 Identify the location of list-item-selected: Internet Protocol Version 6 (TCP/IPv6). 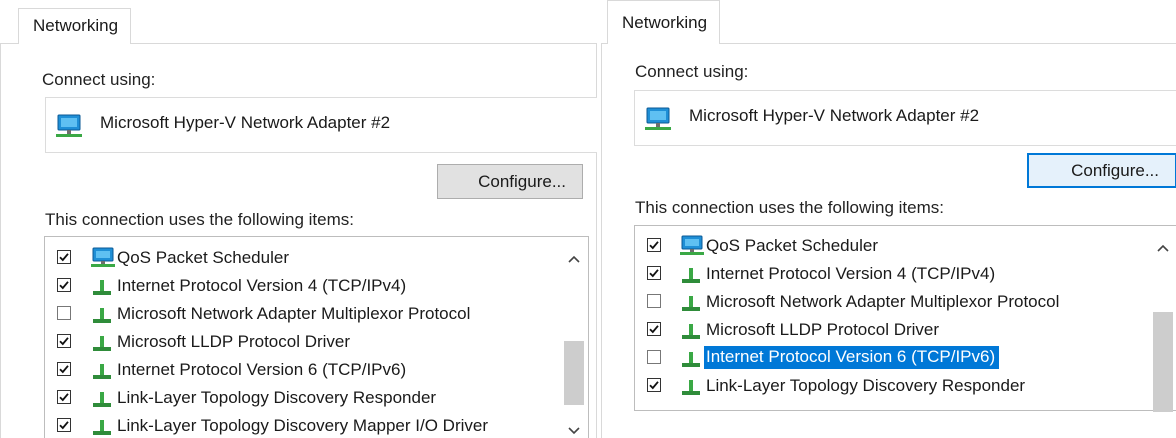
(891, 359).